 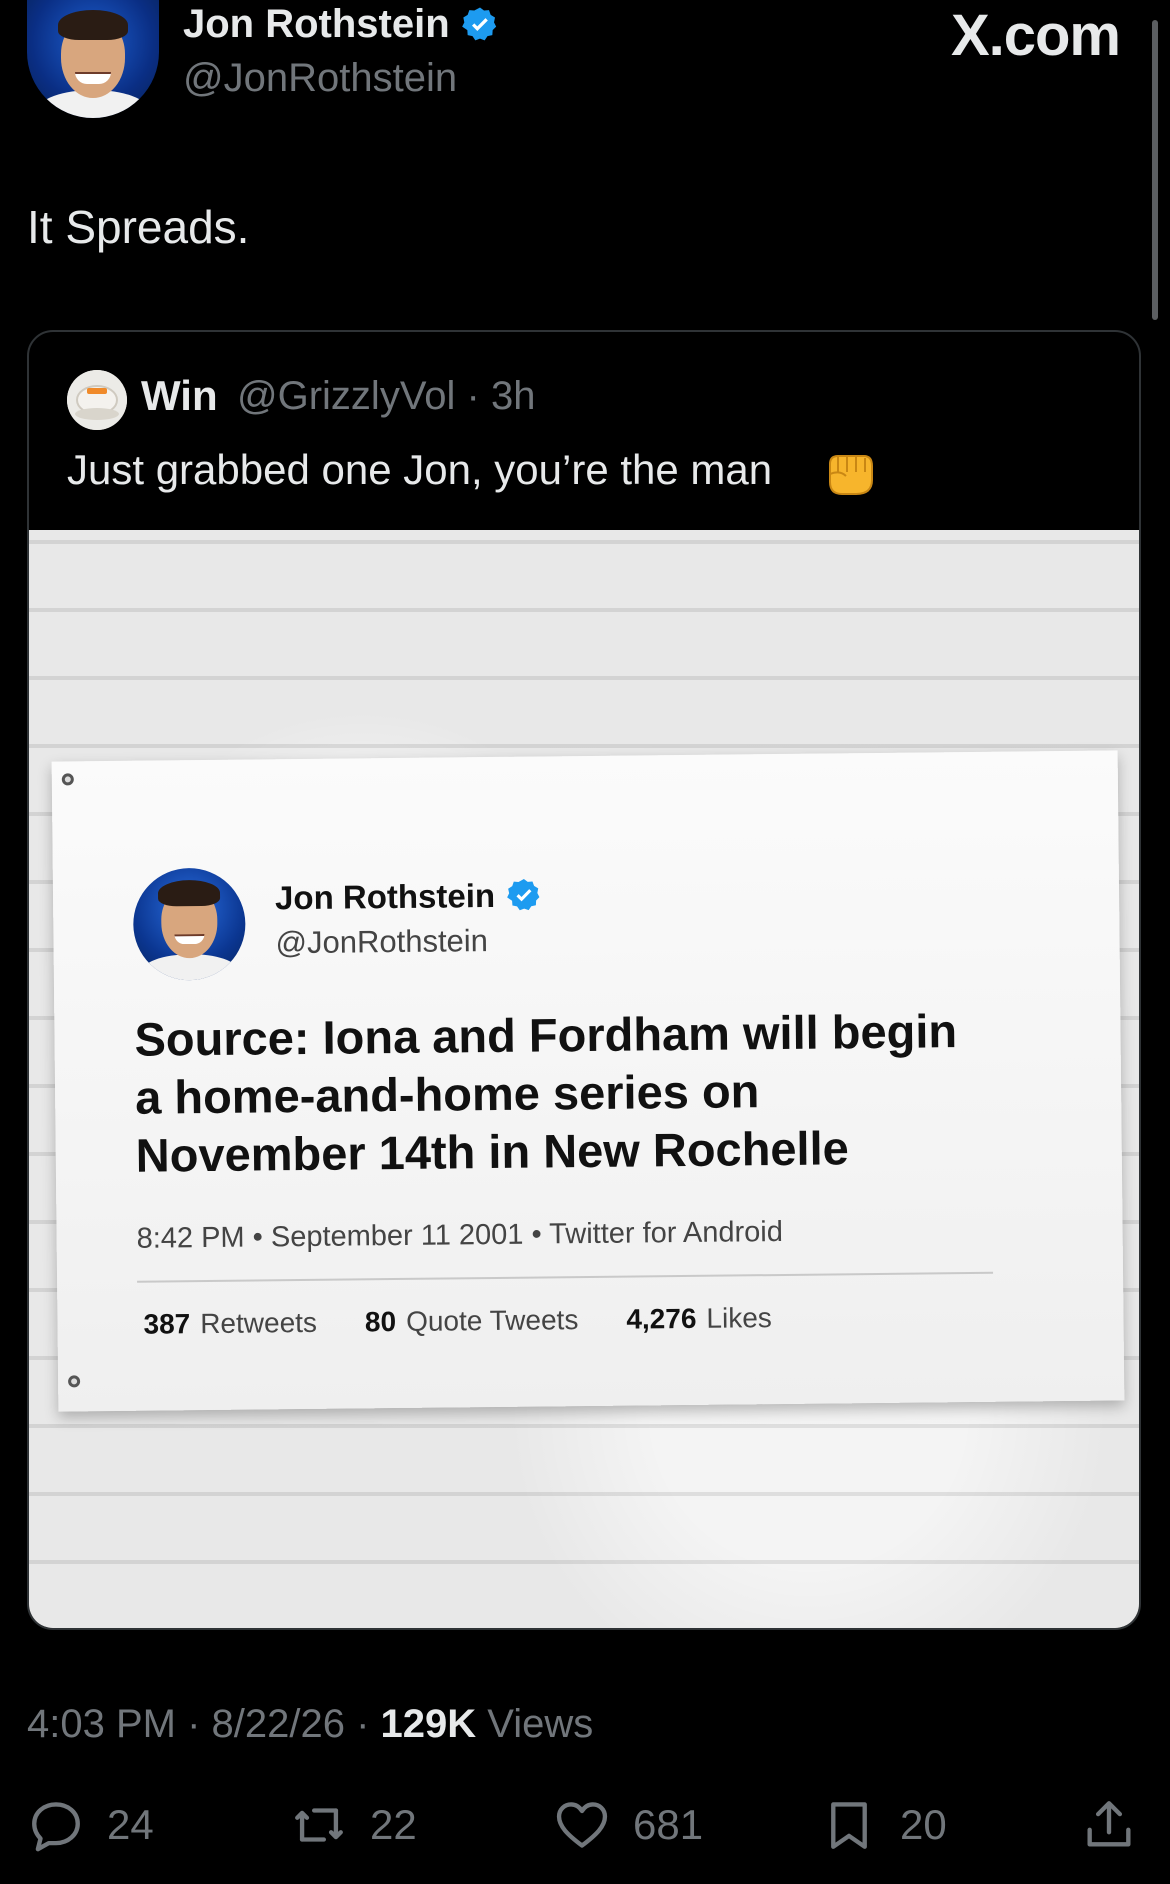 What do you see at coordinates (849, 1825) in the screenshot?
I see `bookmark-icon` at bounding box center [849, 1825].